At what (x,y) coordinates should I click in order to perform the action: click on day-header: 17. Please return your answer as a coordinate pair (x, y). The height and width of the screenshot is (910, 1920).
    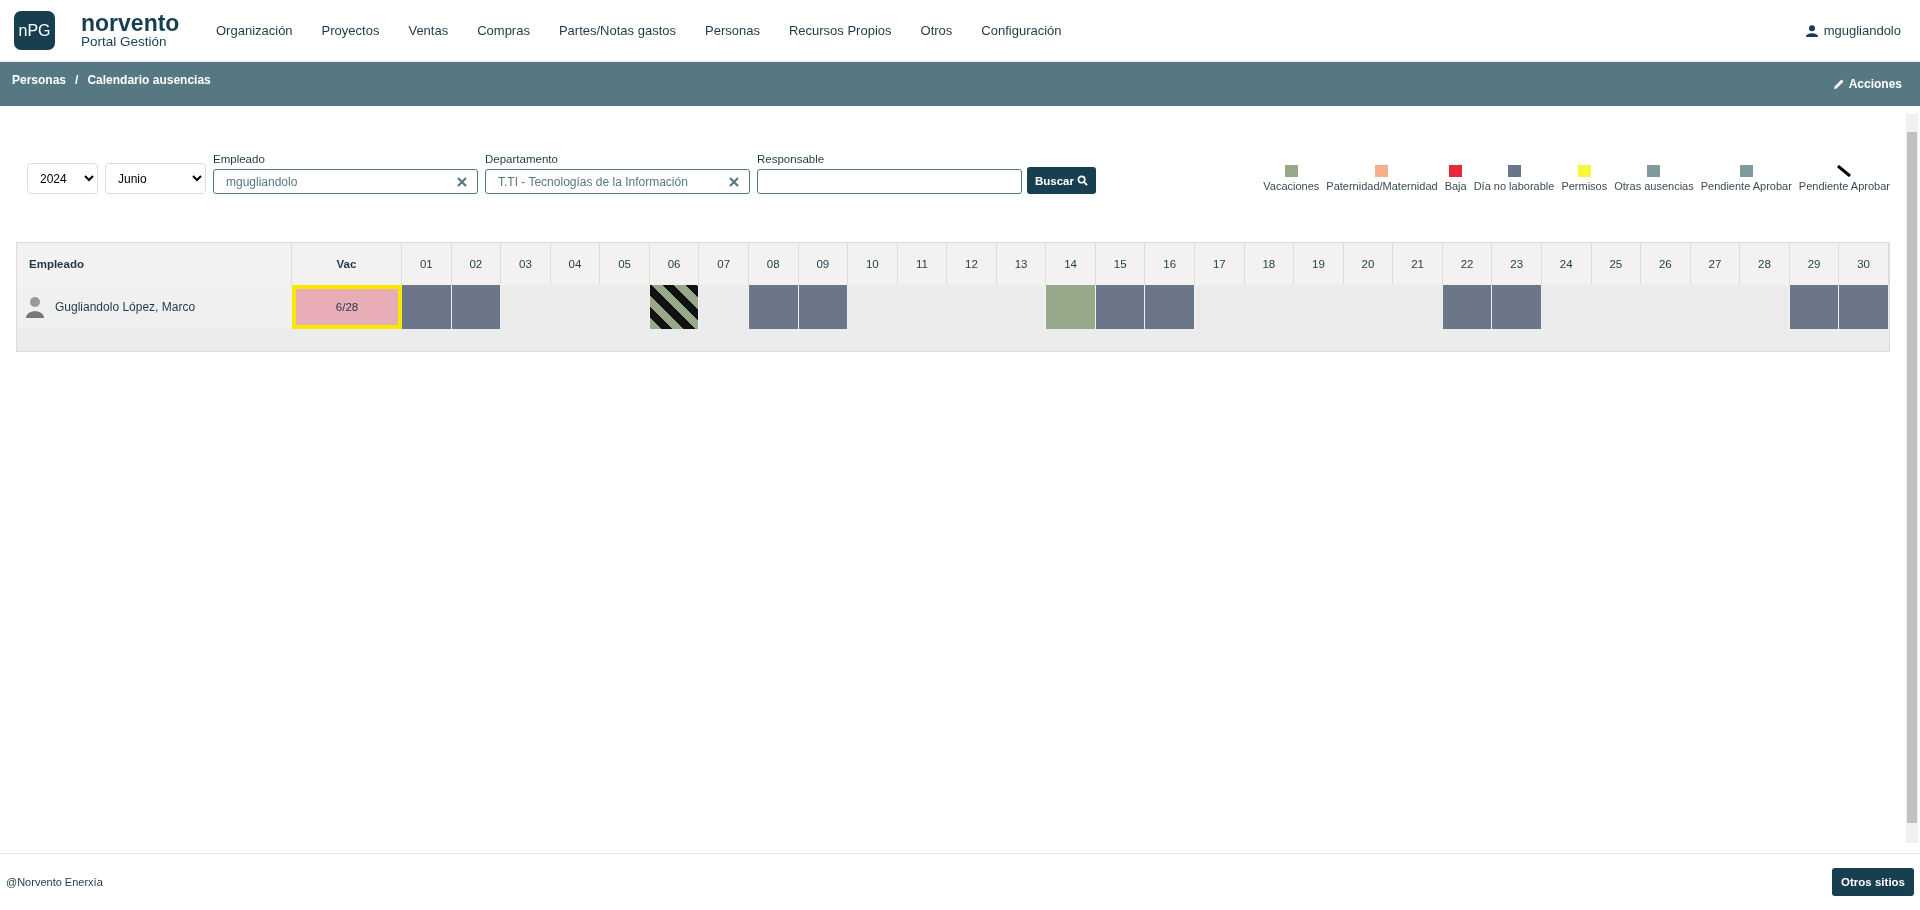
    Looking at the image, I should click on (1220, 264).